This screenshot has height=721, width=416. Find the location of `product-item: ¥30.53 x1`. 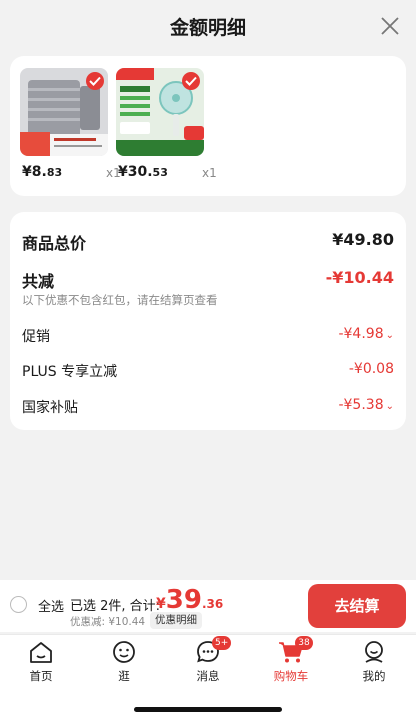

product-item: ¥30.53 x1 is located at coordinates (166, 124).